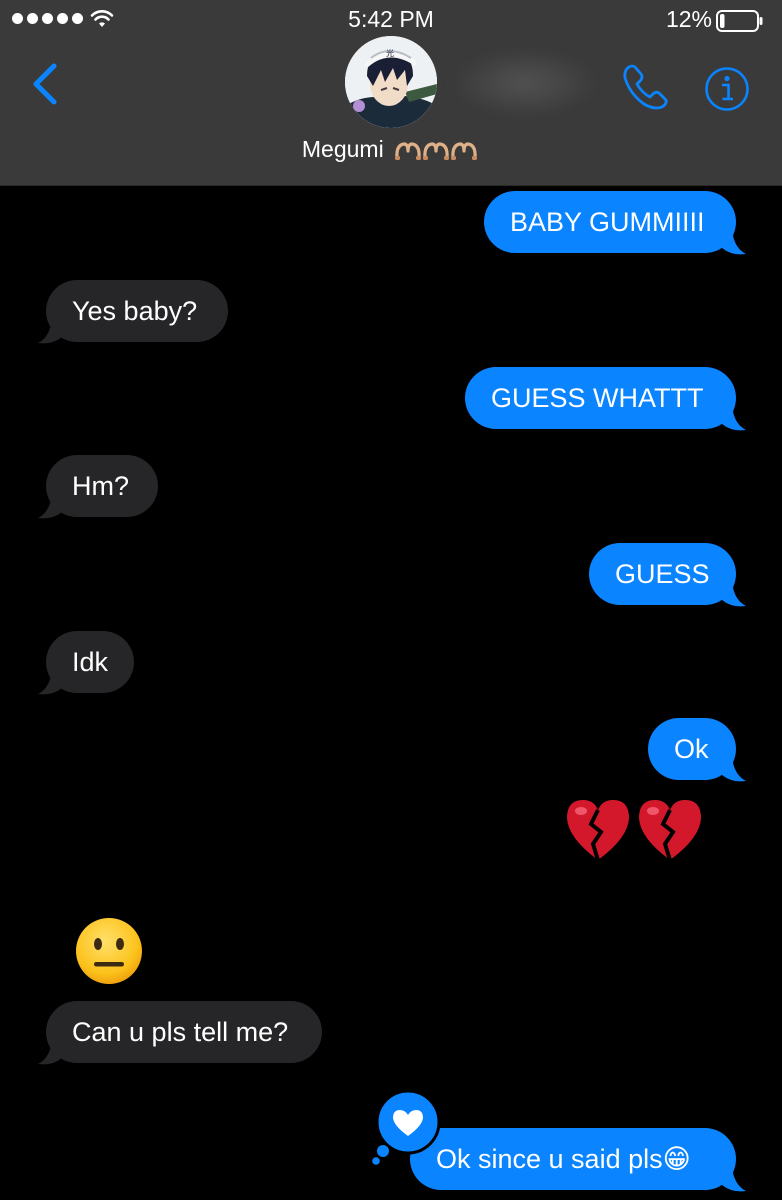 This screenshot has width=782, height=1200. What do you see at coordinates (391, 149) in the screenshot?
I see `contact-name-row: Megumi` at bounding box center [391, 149].